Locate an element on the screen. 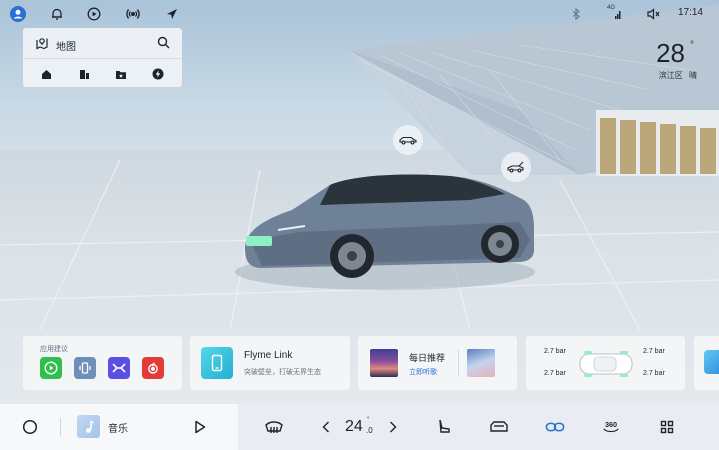  car-body-icon is located at coordinates (408, 140).